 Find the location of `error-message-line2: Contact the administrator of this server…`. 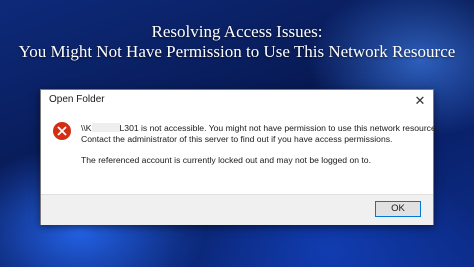

error-message-line2: Contact the administrator of this server… is located at coordinates (237, 139).